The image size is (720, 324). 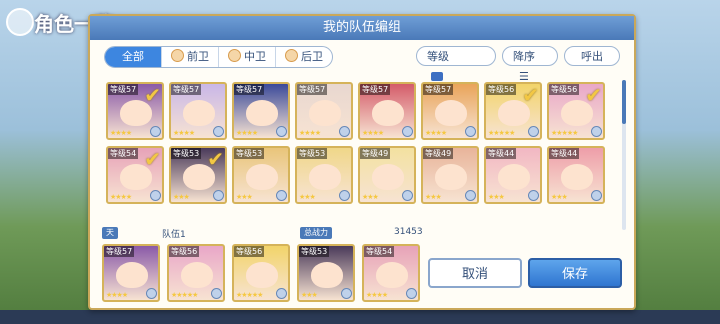 I want to click on character-card: 等级54 ★★★★ ✔, so click(x=135, y=175).